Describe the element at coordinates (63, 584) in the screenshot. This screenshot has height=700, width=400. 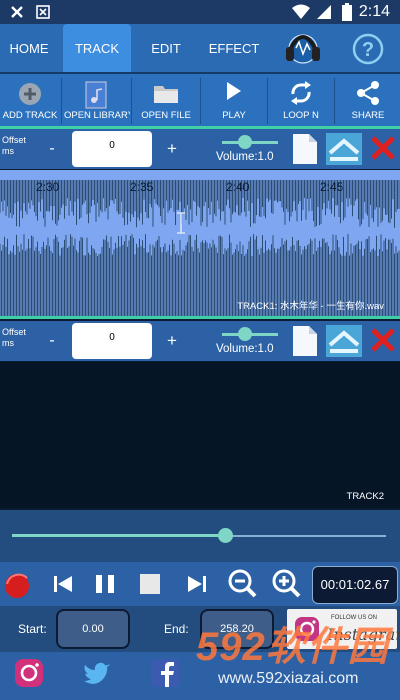
I see `skip-back-icon` at that location.